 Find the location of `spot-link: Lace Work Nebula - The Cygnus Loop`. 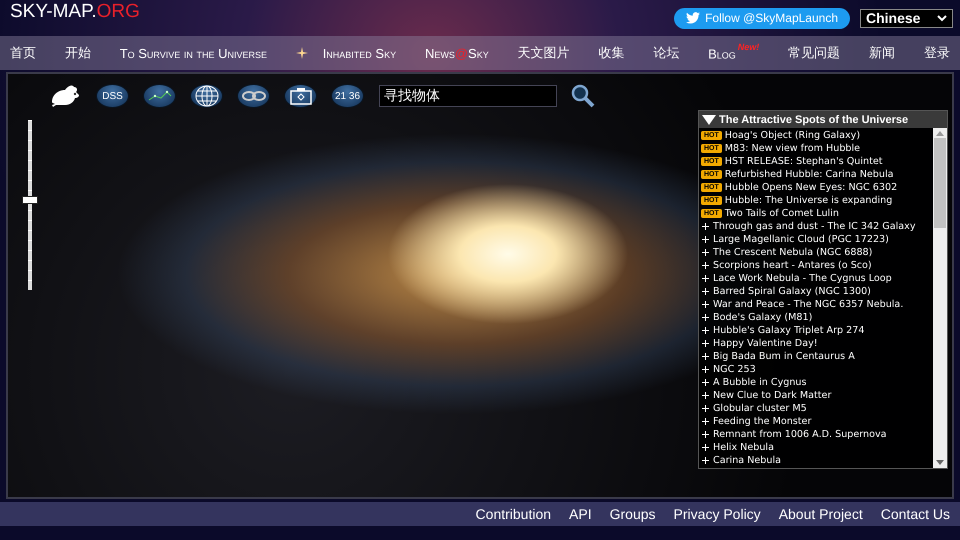

spot-link: Lace Work Nebula - The Cygnus Loop is located at coordinates (802, 278).